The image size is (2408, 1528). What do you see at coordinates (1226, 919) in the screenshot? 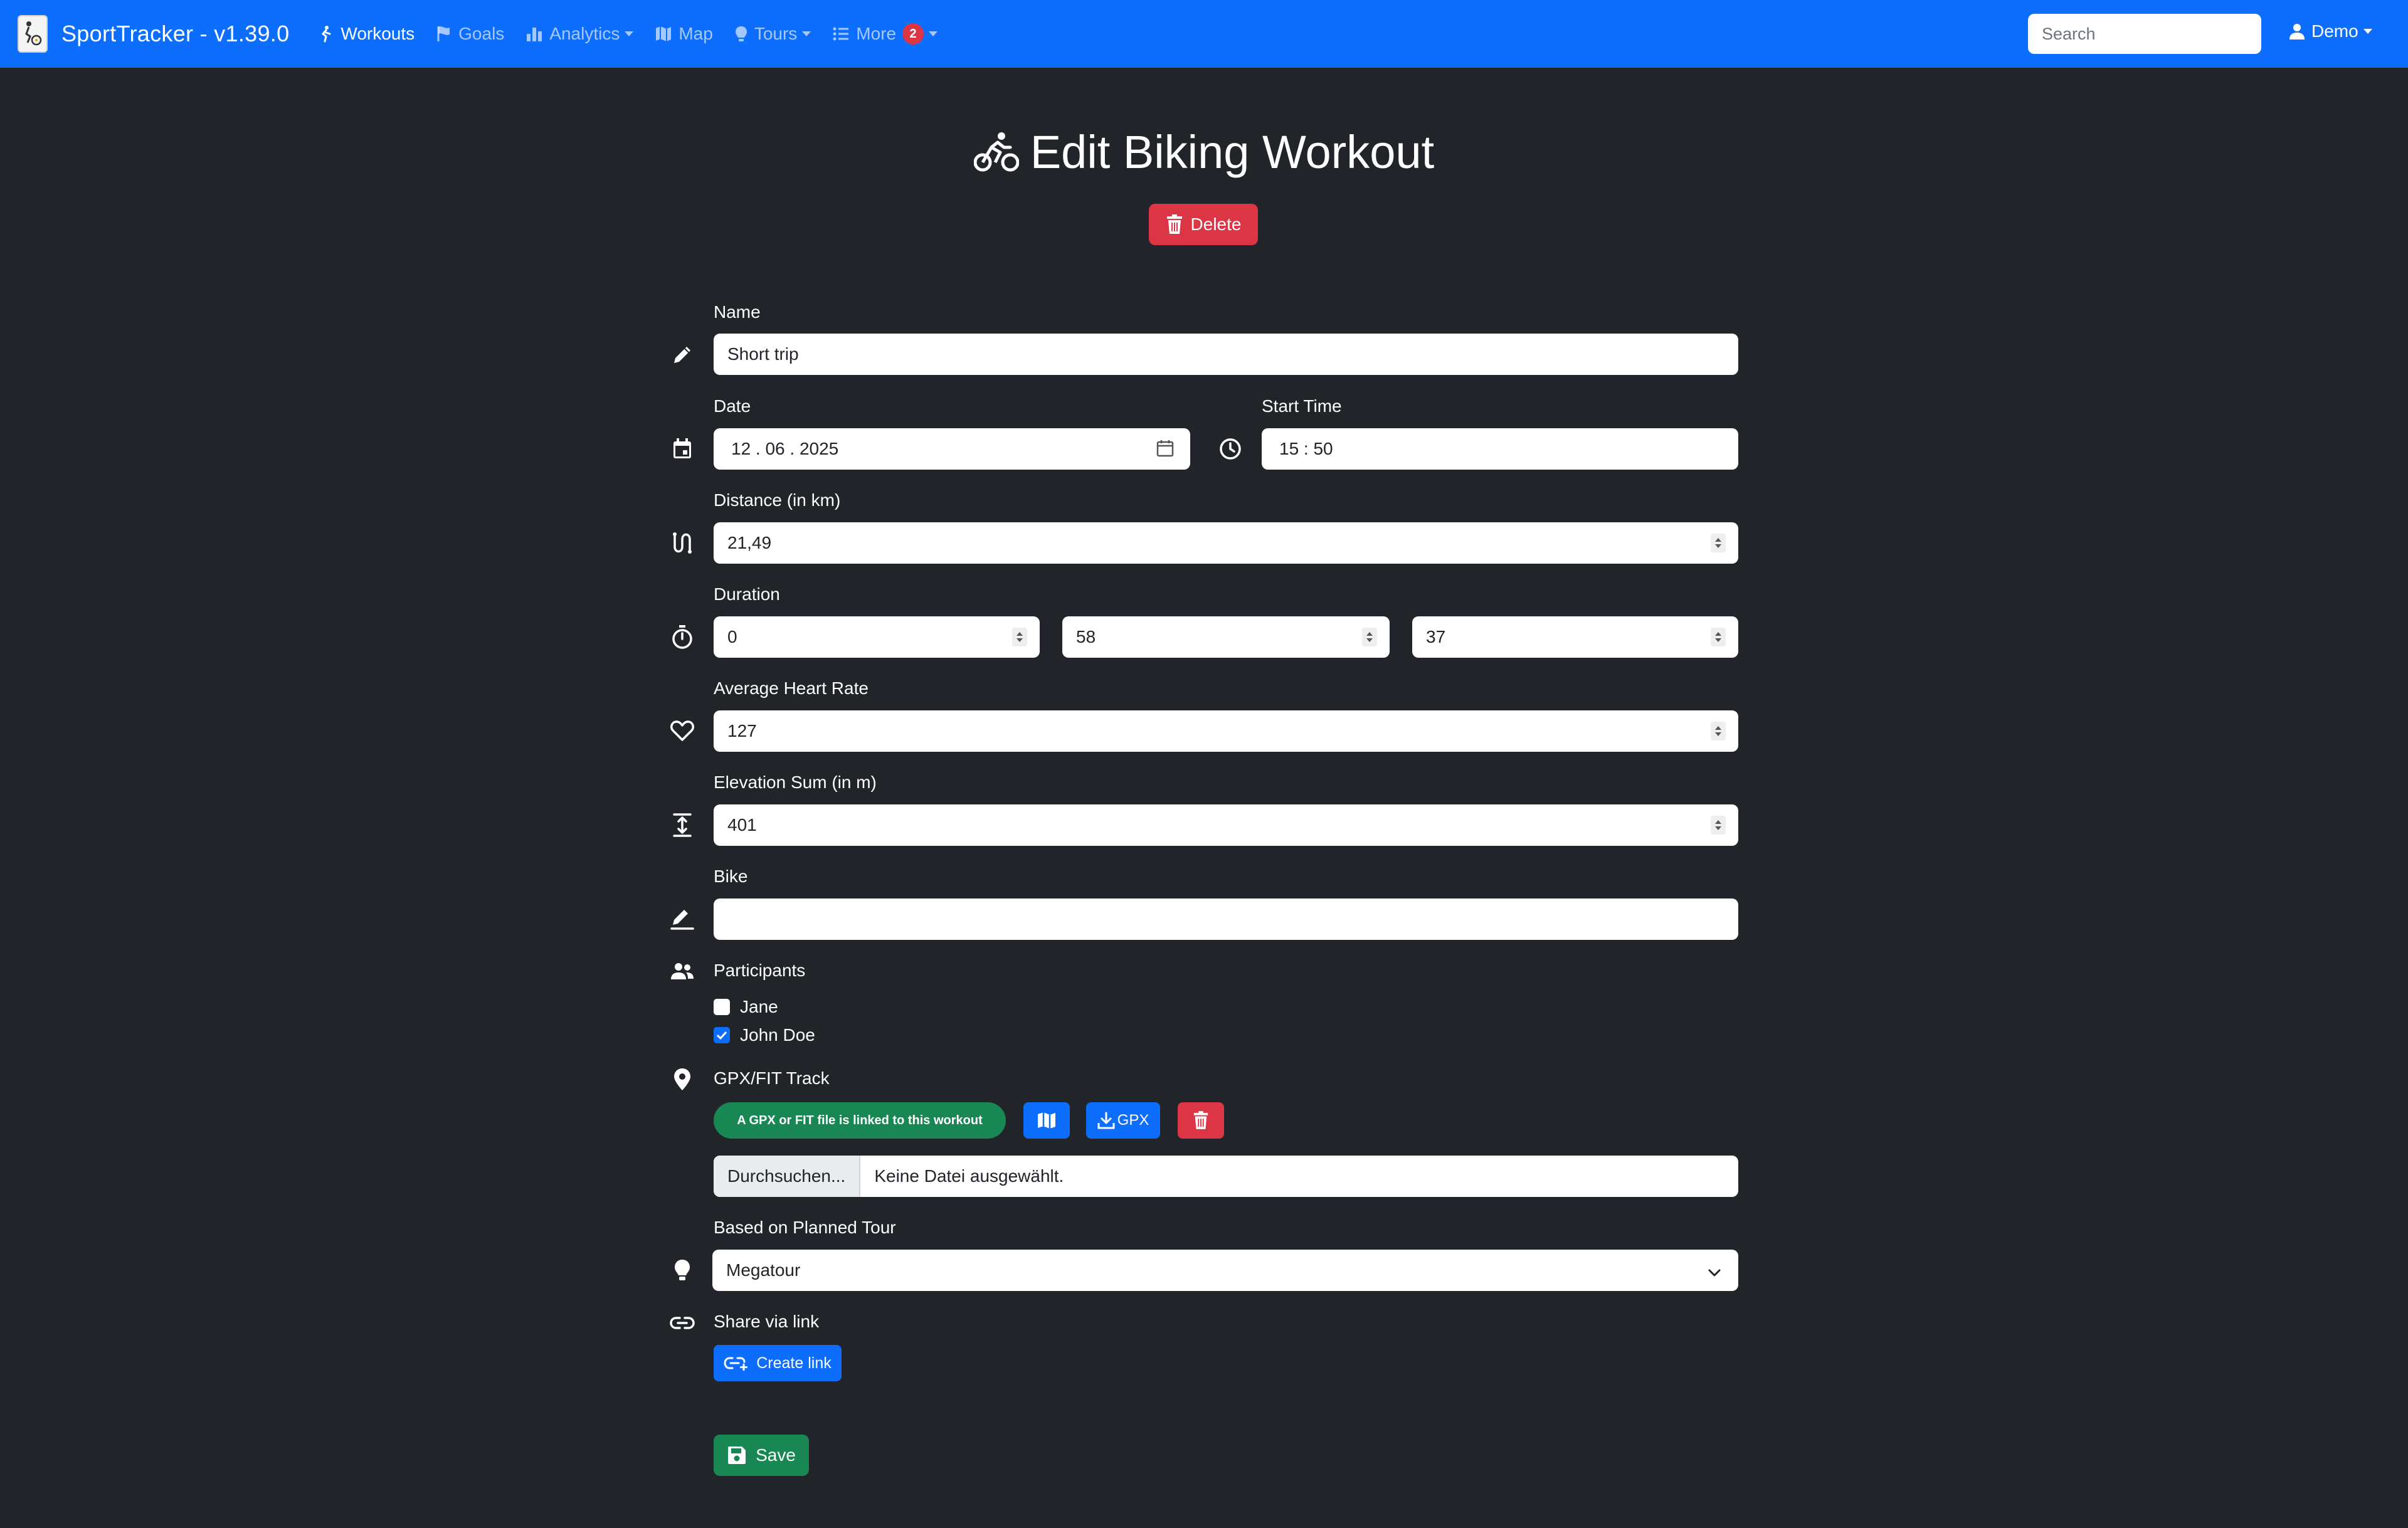
I see `bike-input` at bounding box center [1226, 919].